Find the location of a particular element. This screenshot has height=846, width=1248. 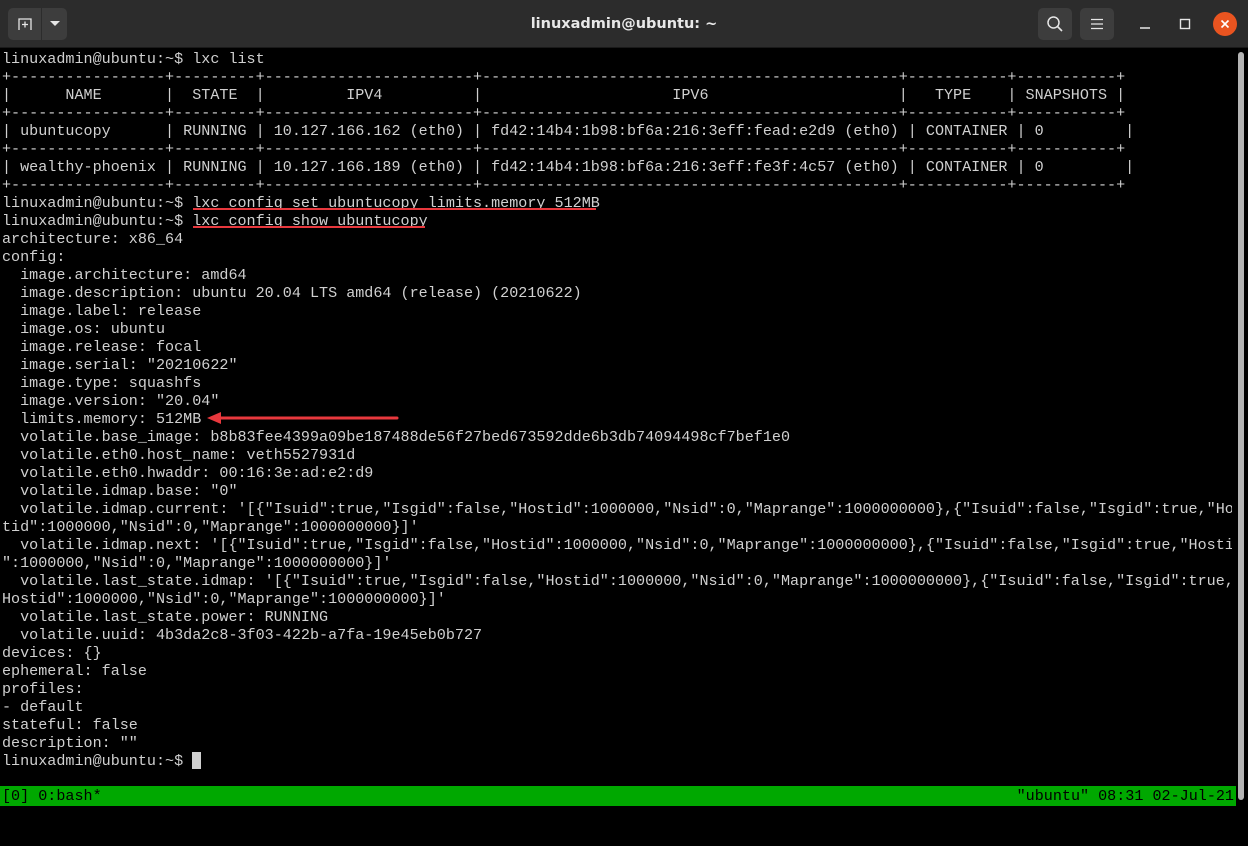

menu-button is located at coordinates (1097, 24).